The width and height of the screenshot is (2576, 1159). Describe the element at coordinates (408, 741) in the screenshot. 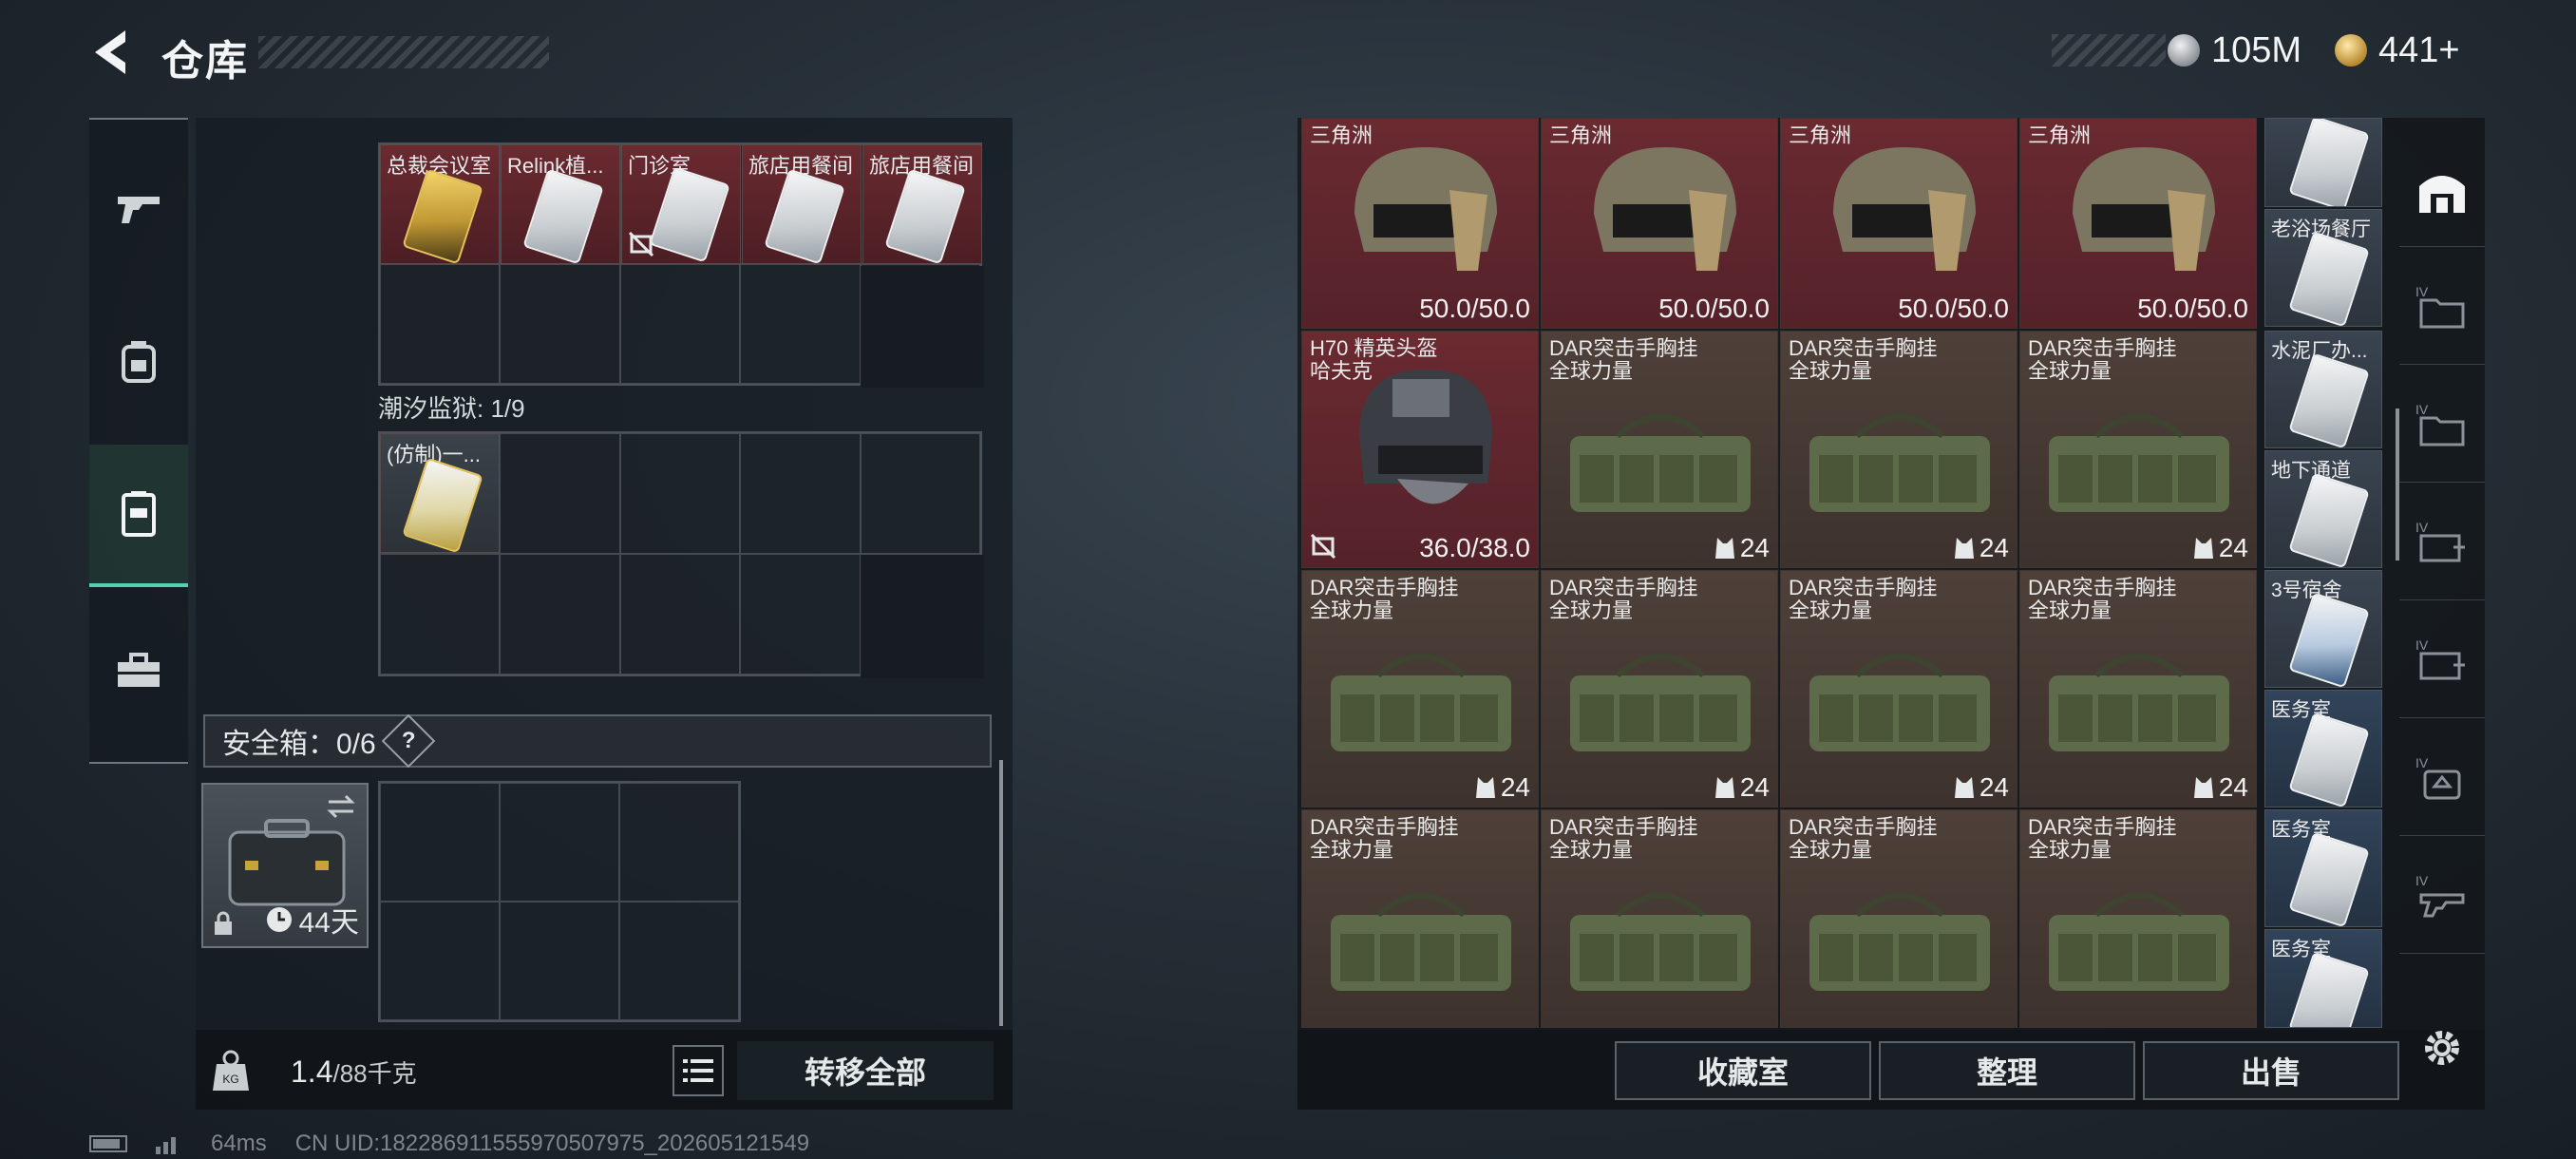

I see `help-button: ?` at that location.